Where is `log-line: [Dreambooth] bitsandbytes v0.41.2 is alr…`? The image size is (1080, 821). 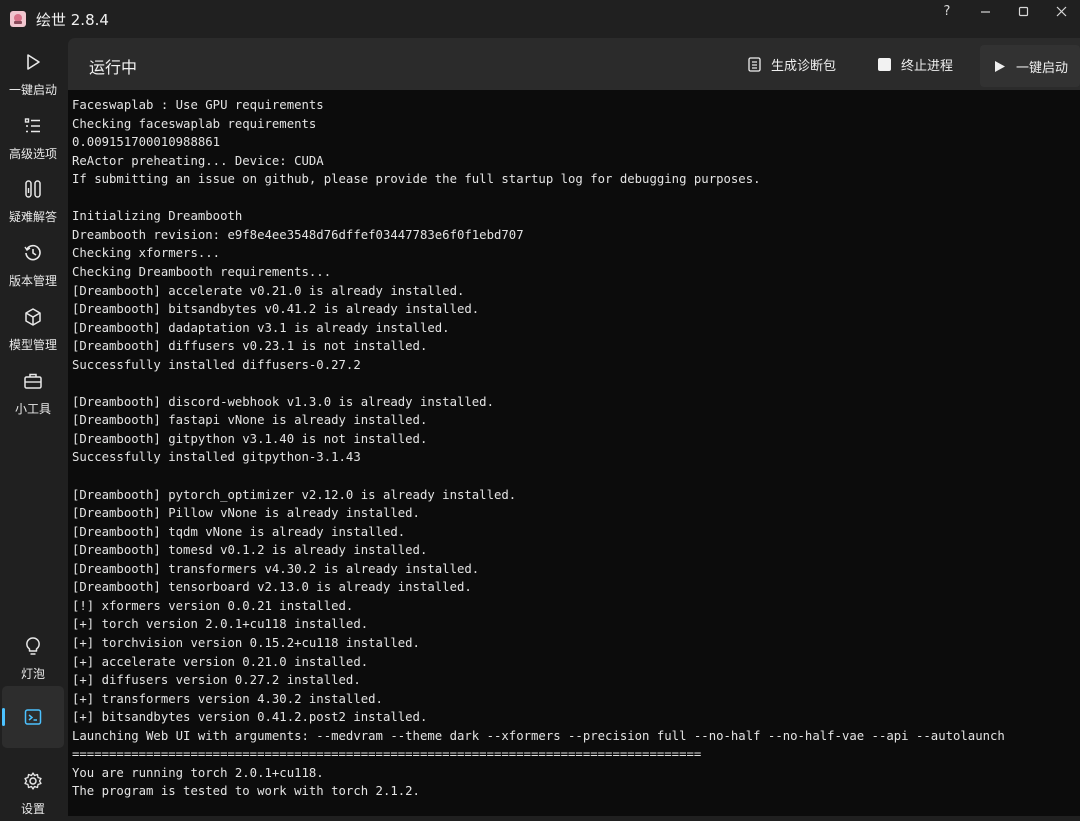
log-line: [Dreambooth] bitsandbytes v0.41.2 is alr… is located at coordinates (276, 309).